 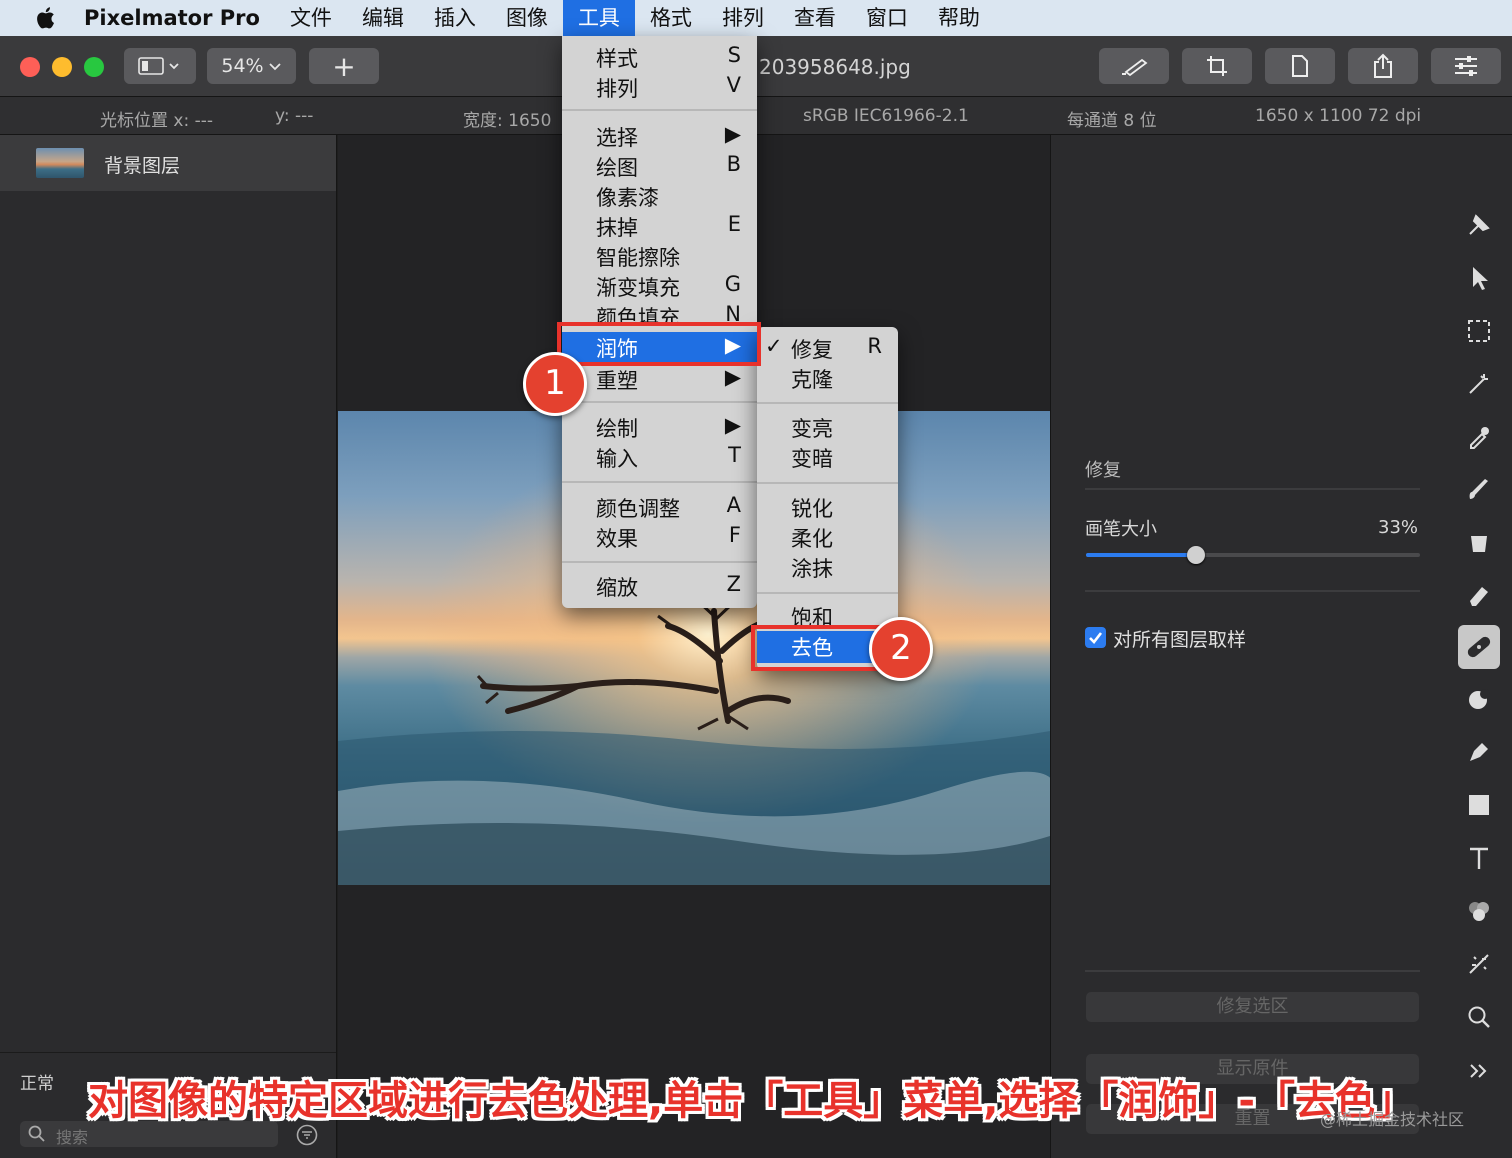 What do you see at coordinates (1479, 225) in the screenshot?
I see `arrange-tool` at bounding box center [1479, 225].